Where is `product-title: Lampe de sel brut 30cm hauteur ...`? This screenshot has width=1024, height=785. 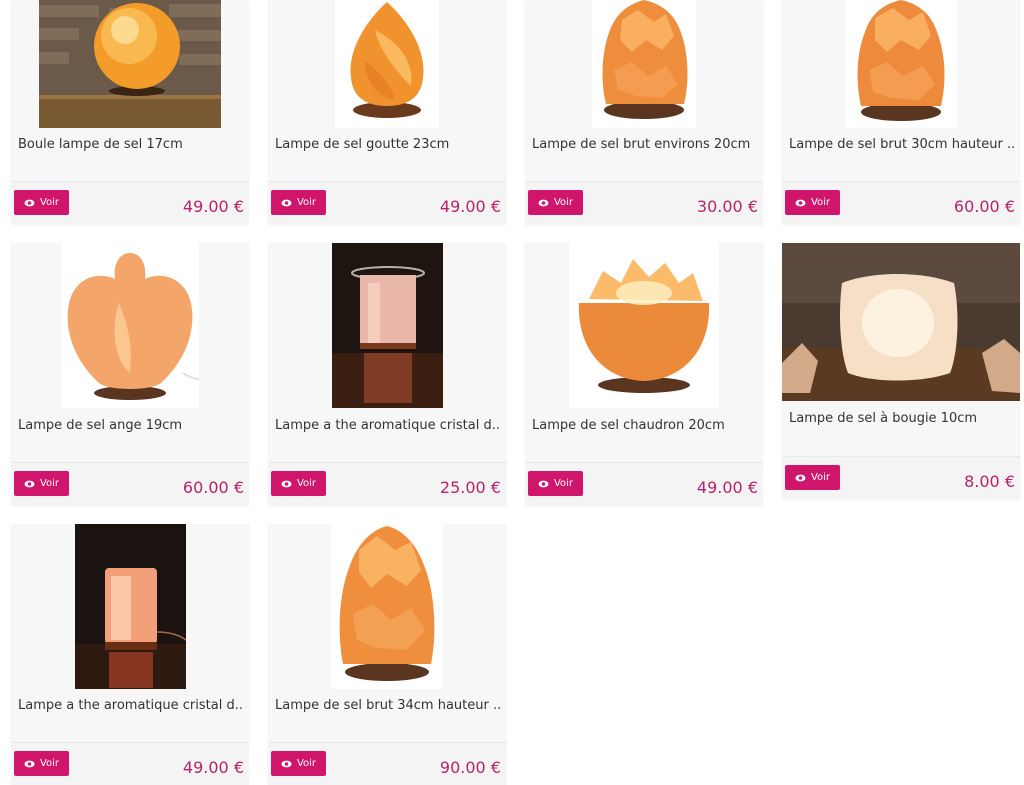
product-title: Lampe de sel brut 30cm hauteur ... is located at coordinates (902, 144).